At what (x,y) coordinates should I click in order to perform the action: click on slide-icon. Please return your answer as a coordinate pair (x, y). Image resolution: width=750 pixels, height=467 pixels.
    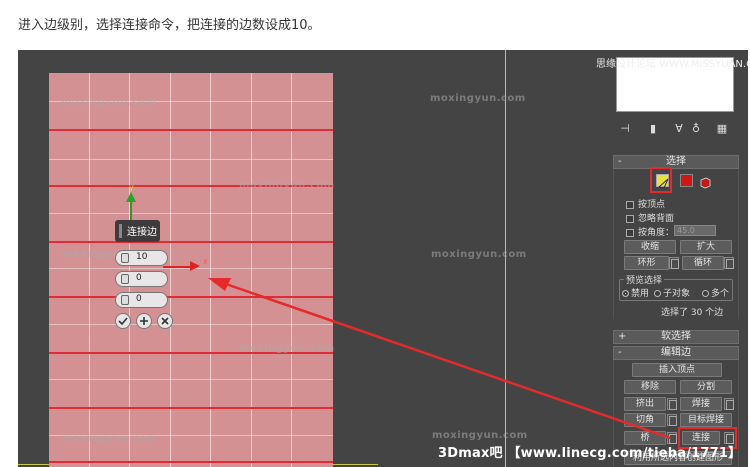
    Looking at the image, I should click on (125, 300).